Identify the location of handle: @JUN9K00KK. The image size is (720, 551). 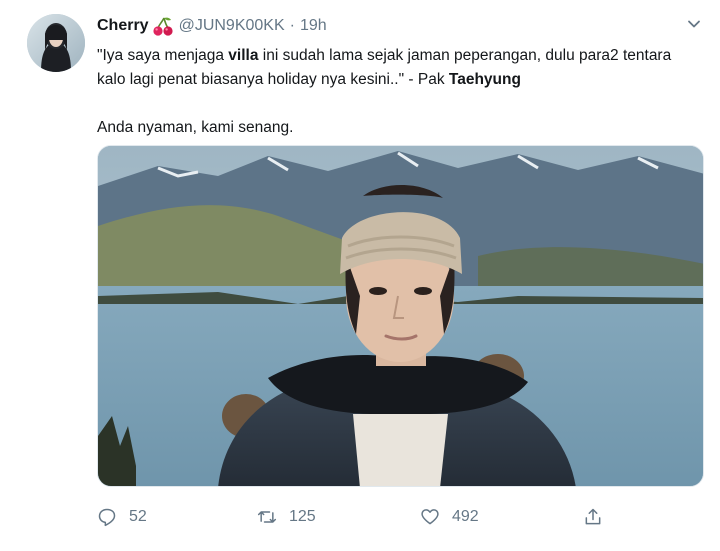
(232, 26).